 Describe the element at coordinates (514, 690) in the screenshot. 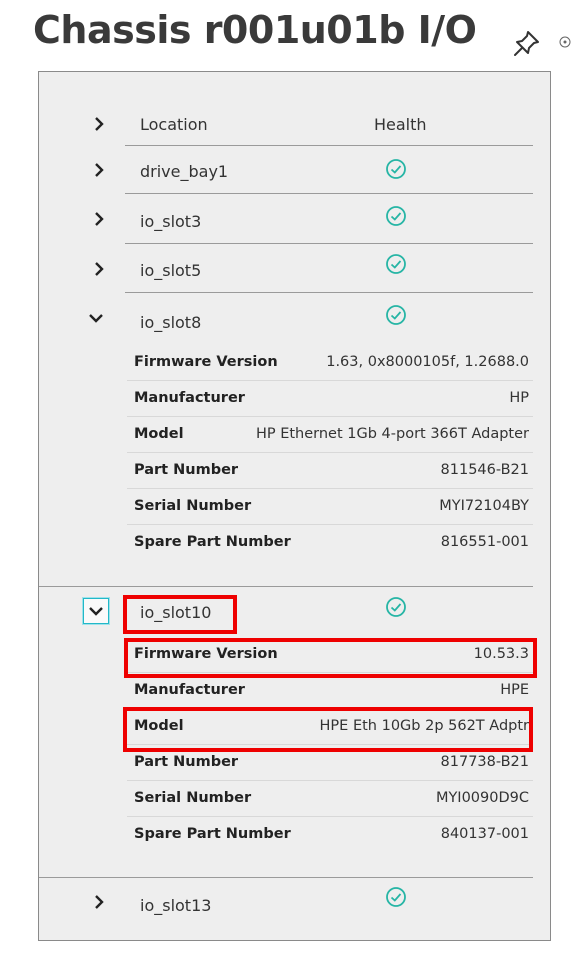

I see `detail-value: HPE` at that location.